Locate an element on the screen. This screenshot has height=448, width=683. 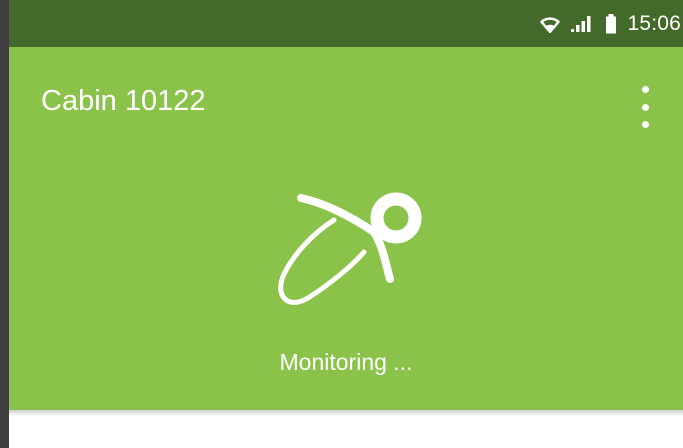
window-edge is located at coordinates (4, 224).